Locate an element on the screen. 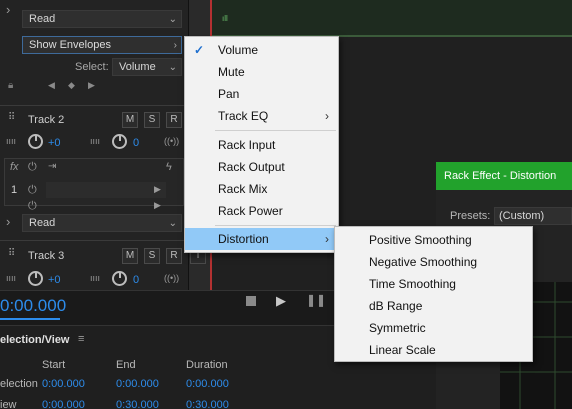 This screenshot has width=572, height=409. prev-keyframe-icon: ◀ is located at coordinates (51, 85).